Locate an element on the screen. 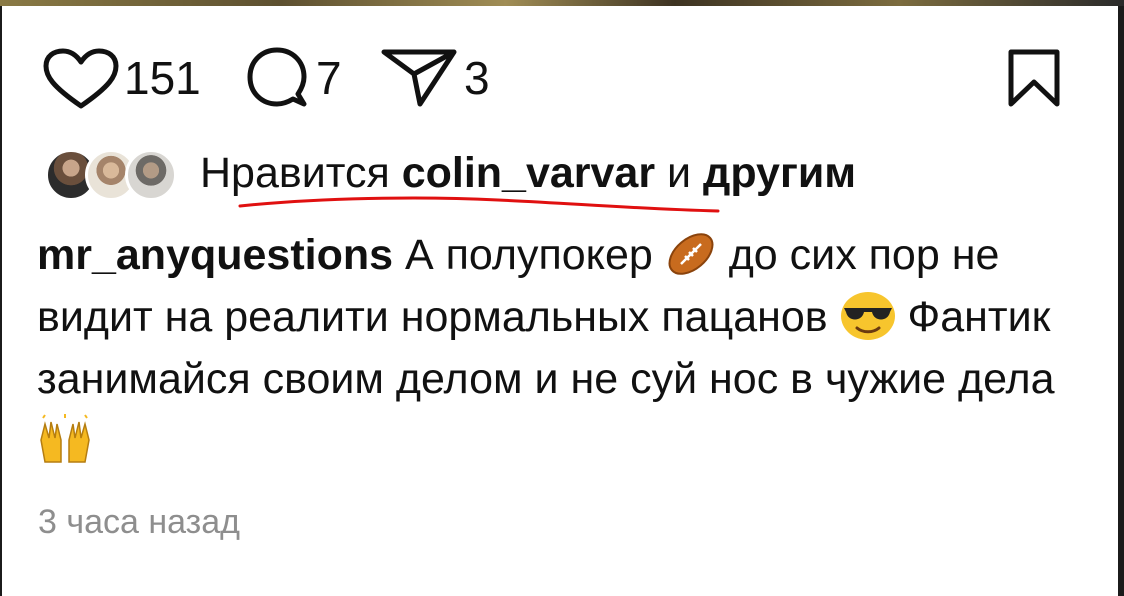 The image size is (1124, 596). caption-username: mr_anyquestions is located at coordinates (215, 255).